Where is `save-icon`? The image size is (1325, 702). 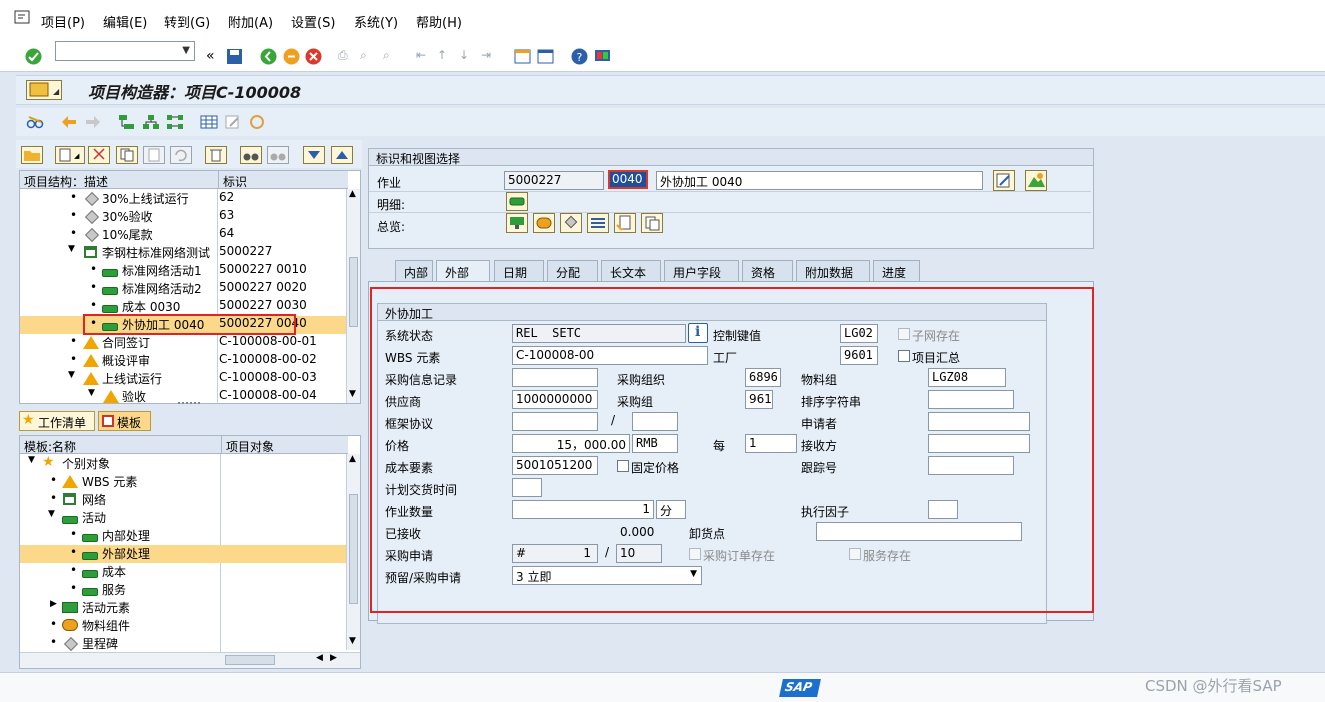
save-icon is located at coordinates (234, 56).